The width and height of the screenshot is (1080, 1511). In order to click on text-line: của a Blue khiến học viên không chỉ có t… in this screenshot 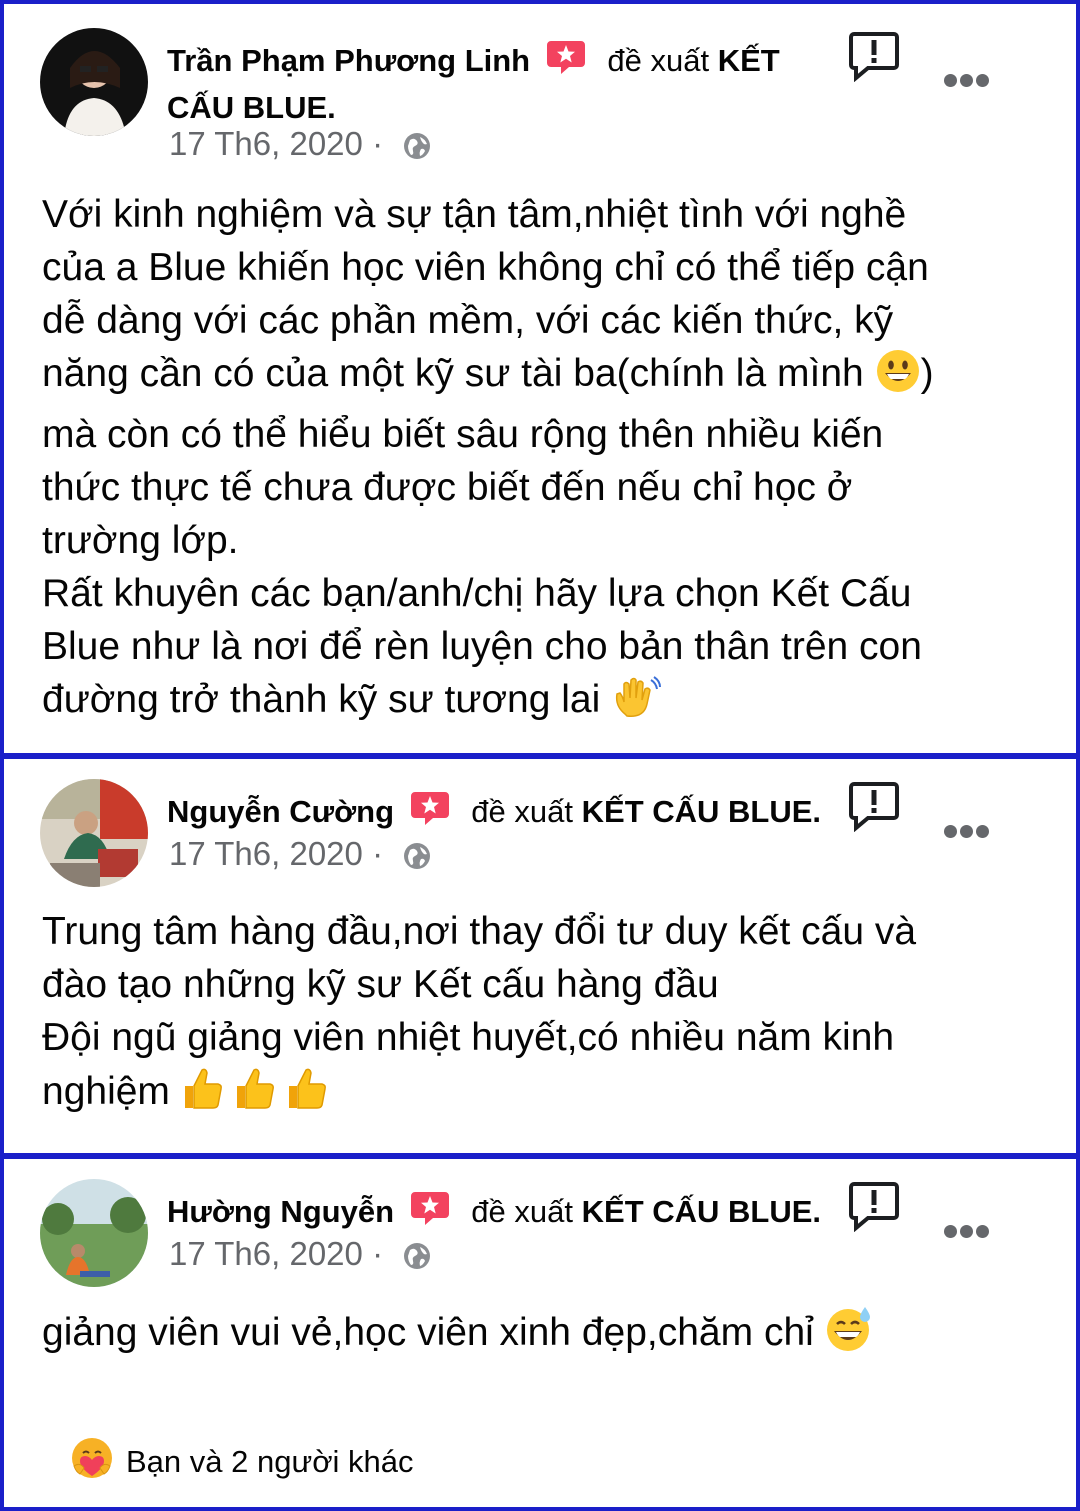, I will do `click(485, 267)`.